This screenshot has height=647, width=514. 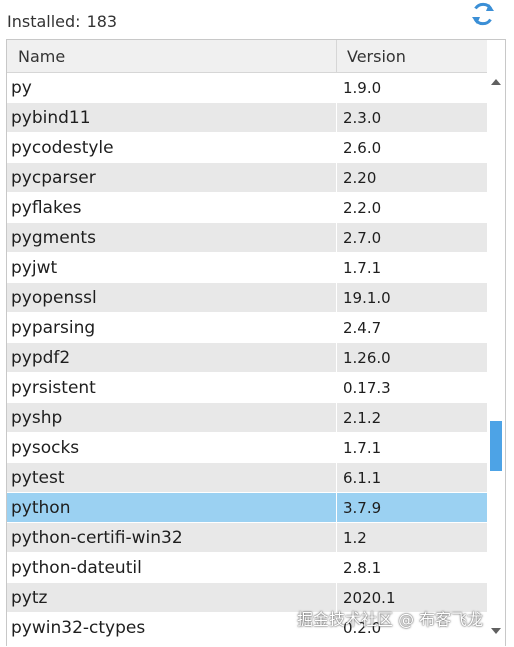 I want to click on package-name-cell: pypdf2, so click(x=172, y=357).